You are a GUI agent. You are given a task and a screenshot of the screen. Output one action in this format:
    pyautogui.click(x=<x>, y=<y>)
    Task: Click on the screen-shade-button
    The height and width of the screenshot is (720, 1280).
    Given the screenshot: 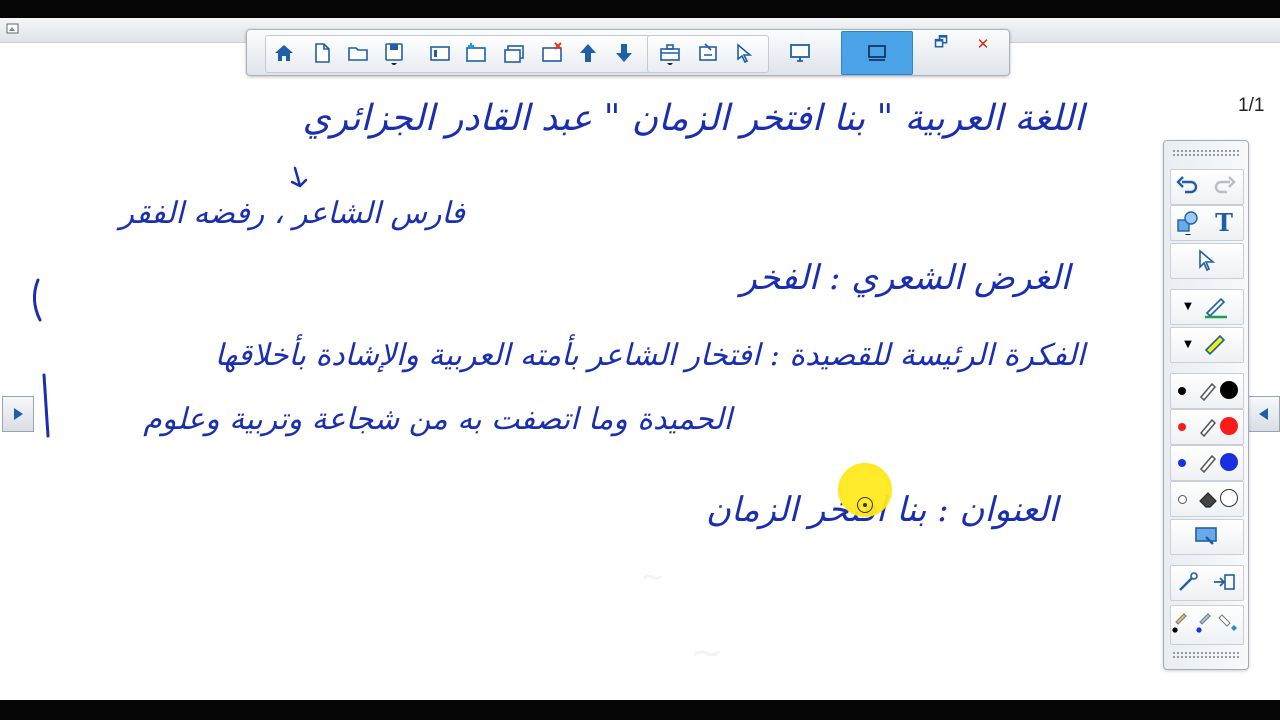 What is the action you would take?
    pyautogui.click(x=1206, y=536)
    